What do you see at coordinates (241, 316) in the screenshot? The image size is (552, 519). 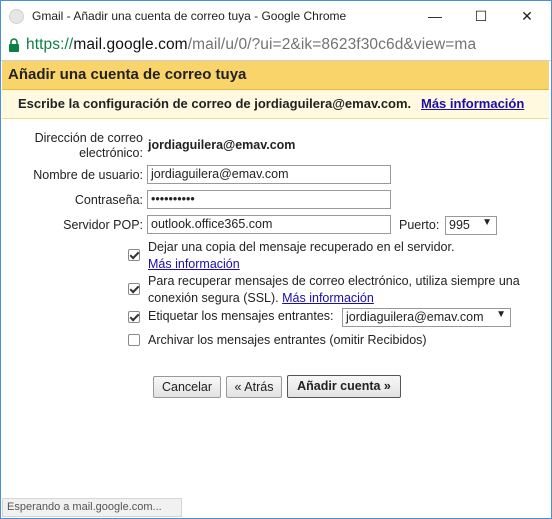 I see `label-incoming-label: Etiquetar los mensajes entrantes:` at bounding box center [241, 316].